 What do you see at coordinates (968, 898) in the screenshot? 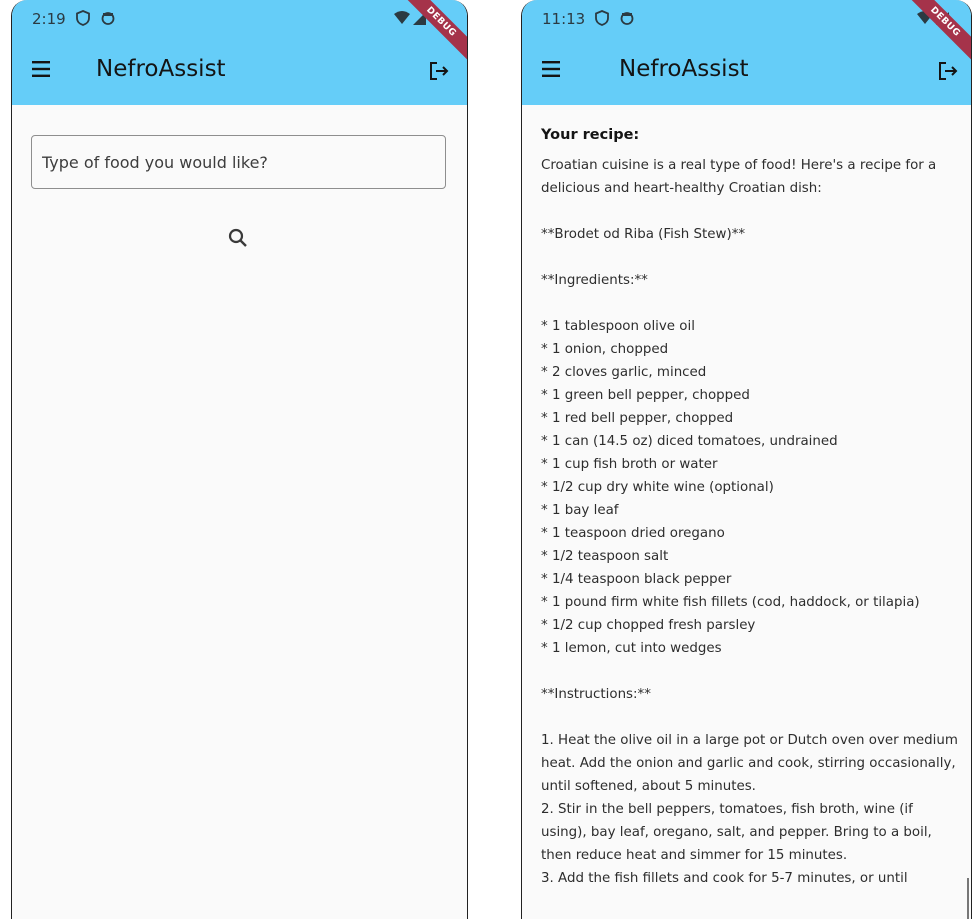
I see `scrollbar` at bounding box center [968, 898].